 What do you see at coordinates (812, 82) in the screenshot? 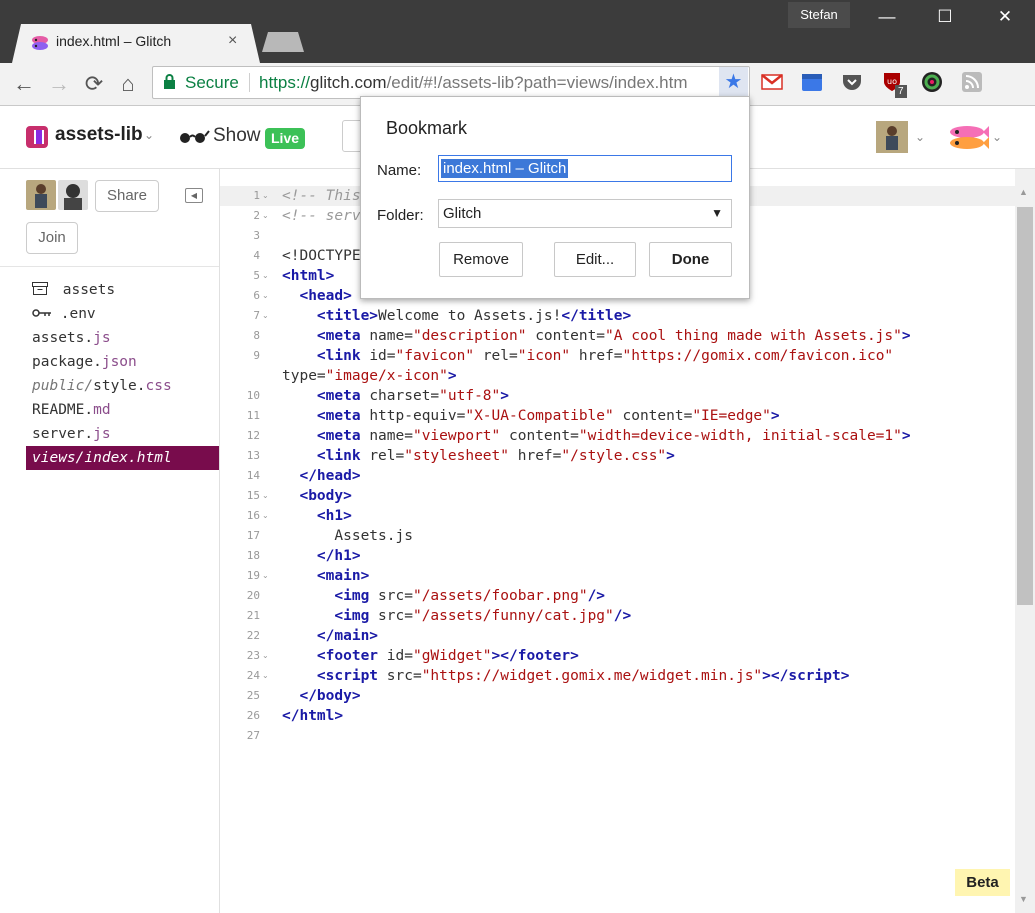
I see `calendar-icon` at bounding box center [812, 82].